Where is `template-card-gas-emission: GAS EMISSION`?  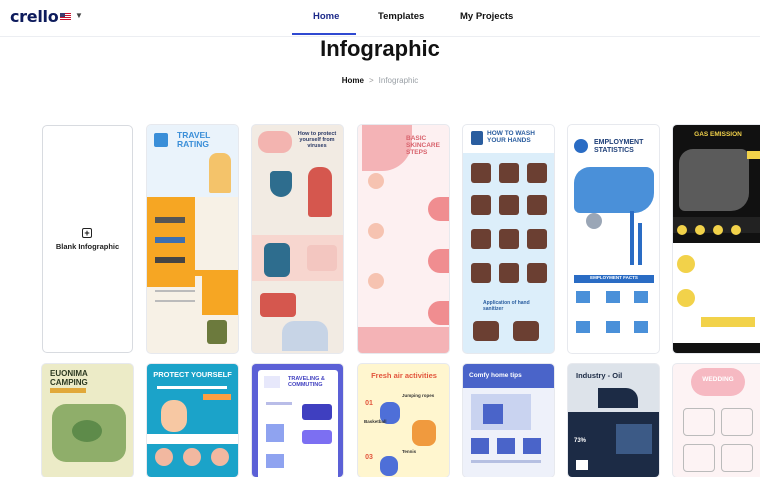 template-card-gas-emission: GAS EMISSION is located at coordinates (716, 239).